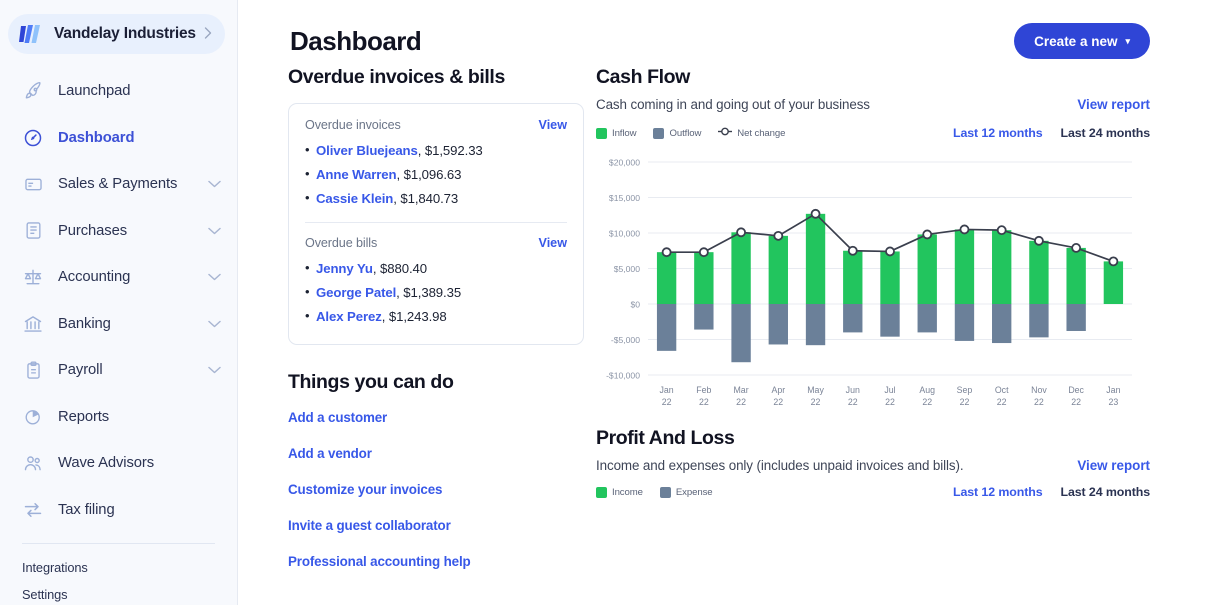  What do you see at coordinates (1106, 492) in the screenshot?
I see `profit-loss-last-24-months: Last 24 months` at bounding box center [1106, 492].